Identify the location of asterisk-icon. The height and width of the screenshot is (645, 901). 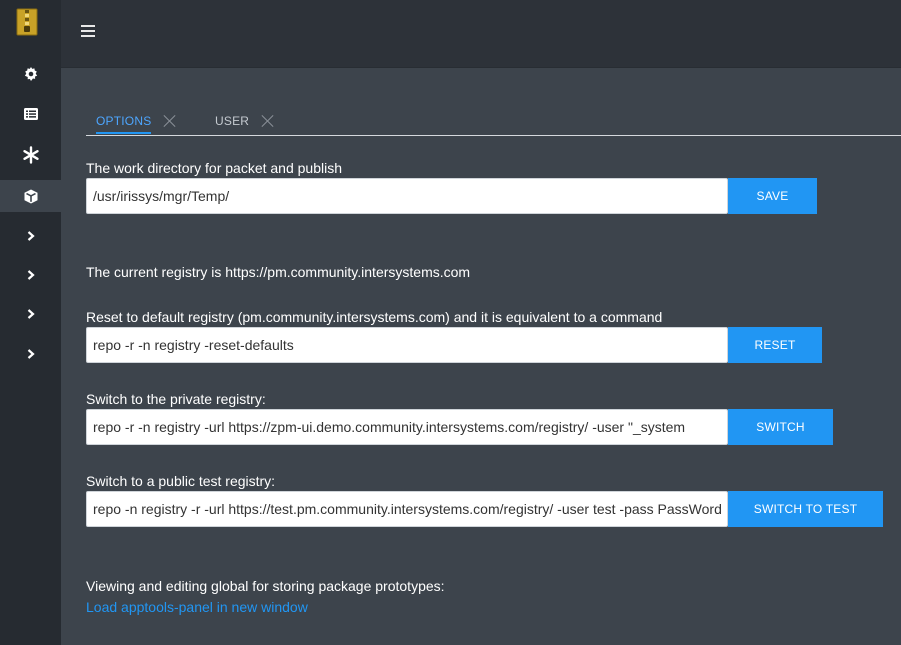
(31, 155).